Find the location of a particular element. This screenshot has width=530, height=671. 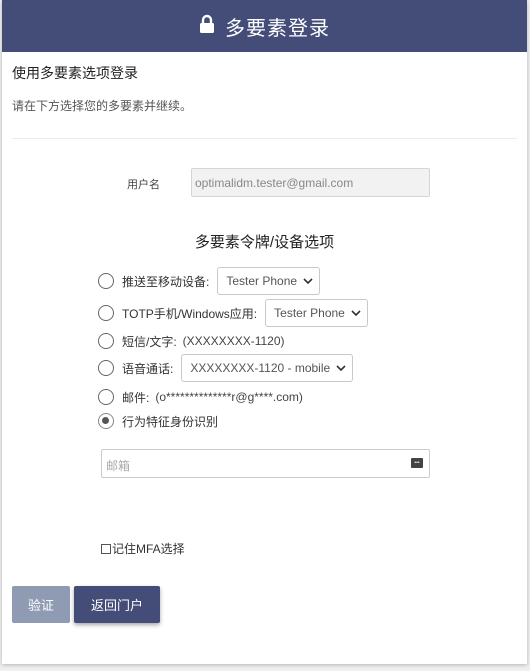

remember-label: 记住MFA选择 is located at coordinates (148, 549).